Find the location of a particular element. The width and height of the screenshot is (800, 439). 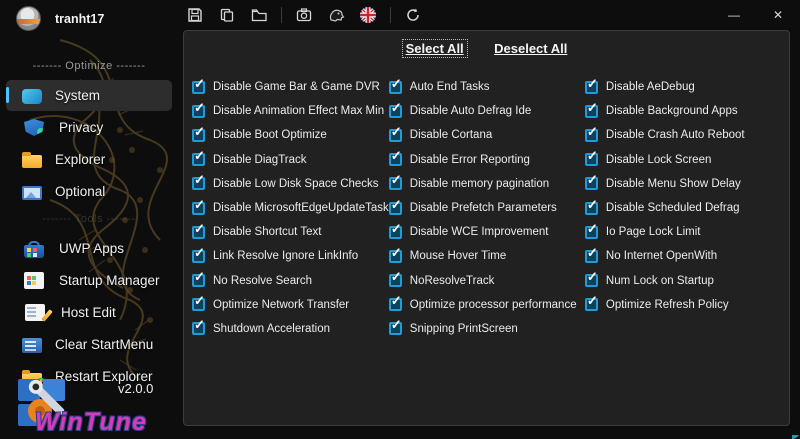

checkbox-item-link-resolve-ignore-linkinfo: Link Resolve Ignore LinkInfo is located at coordinates (290, 256).